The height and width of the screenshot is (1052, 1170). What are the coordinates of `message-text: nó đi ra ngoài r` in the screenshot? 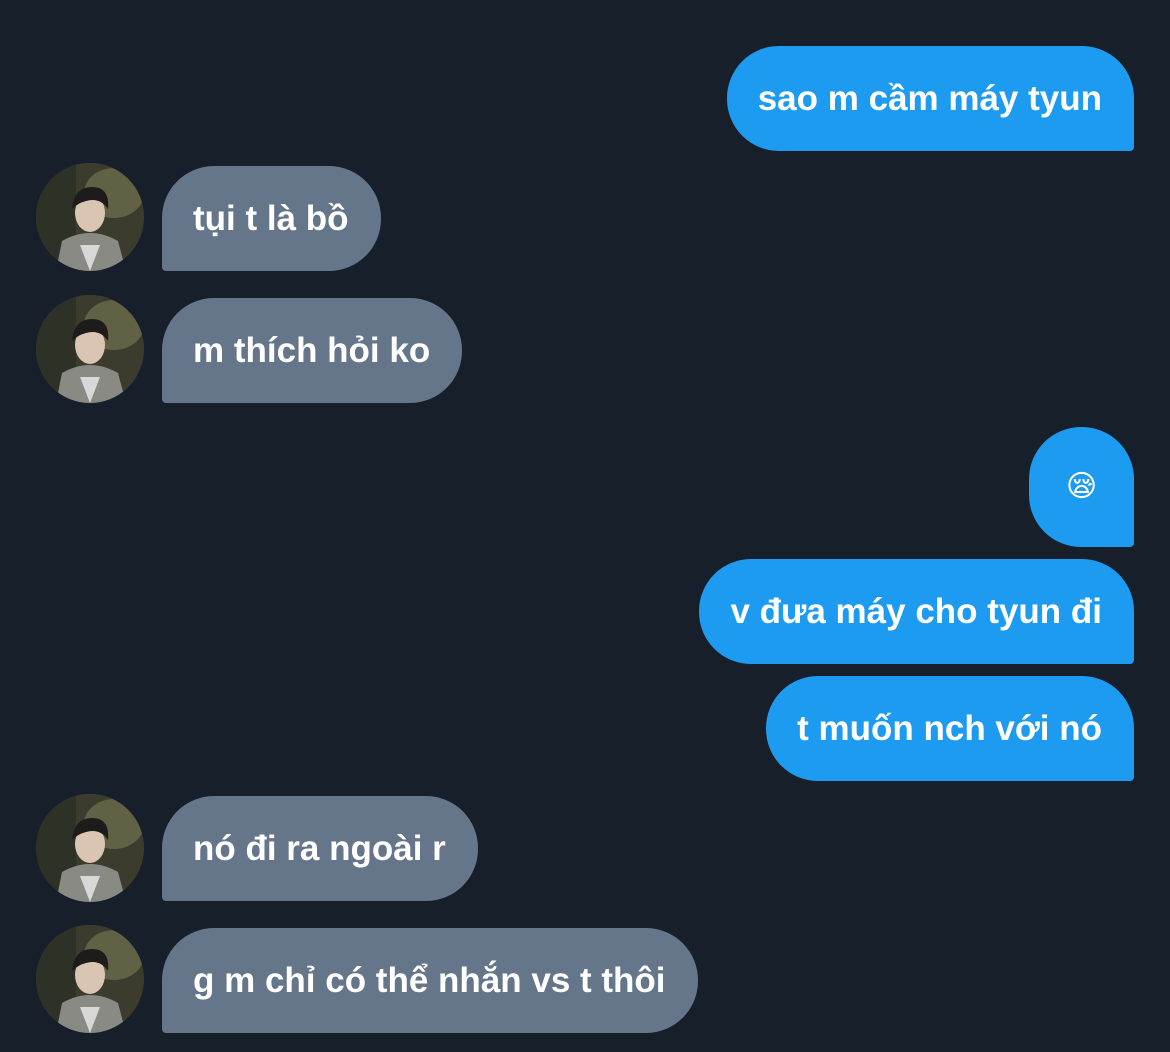 It's located at (319, 848).